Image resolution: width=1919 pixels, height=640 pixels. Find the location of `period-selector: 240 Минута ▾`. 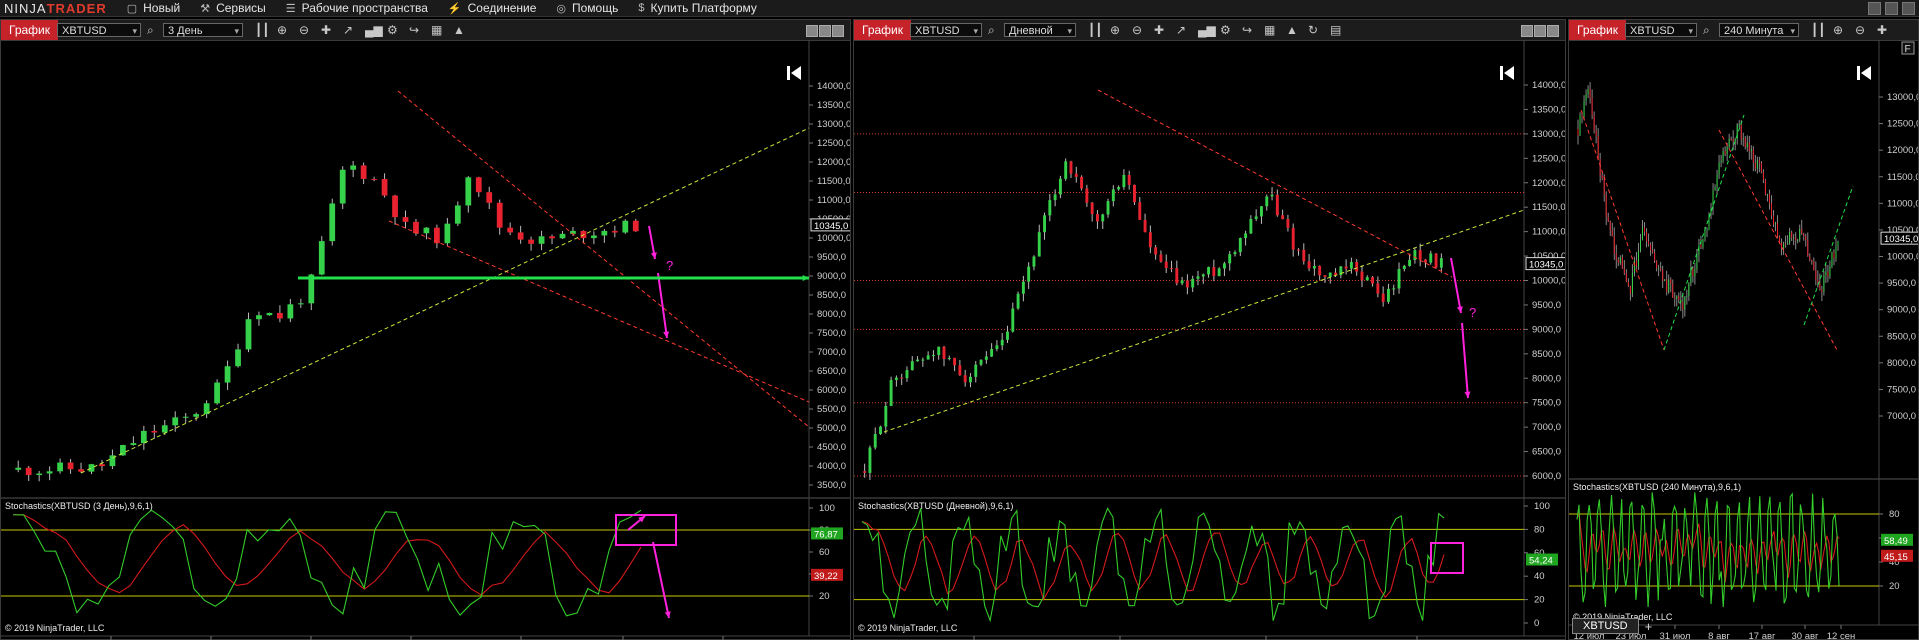

period-selector: 240 Минута ▾ is located at coordinates (1759, 30).